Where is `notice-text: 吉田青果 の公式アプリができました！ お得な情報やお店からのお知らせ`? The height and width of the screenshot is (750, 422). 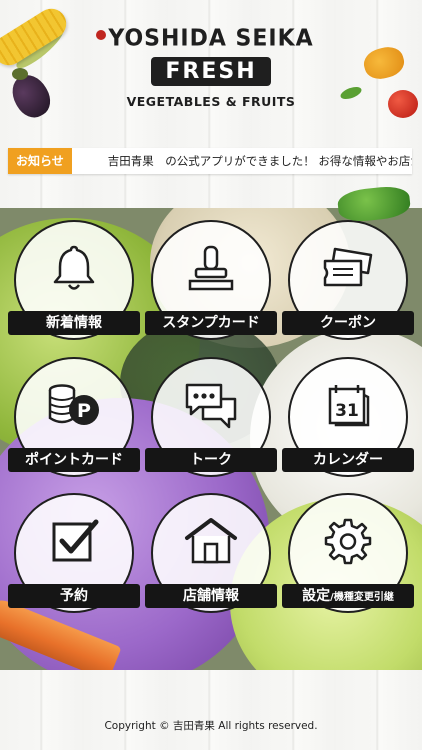 notice-text: 吉田青果 の公式アプリができました！ お得な情報やお店からのお知らせ is located at coordinates (242, 161).